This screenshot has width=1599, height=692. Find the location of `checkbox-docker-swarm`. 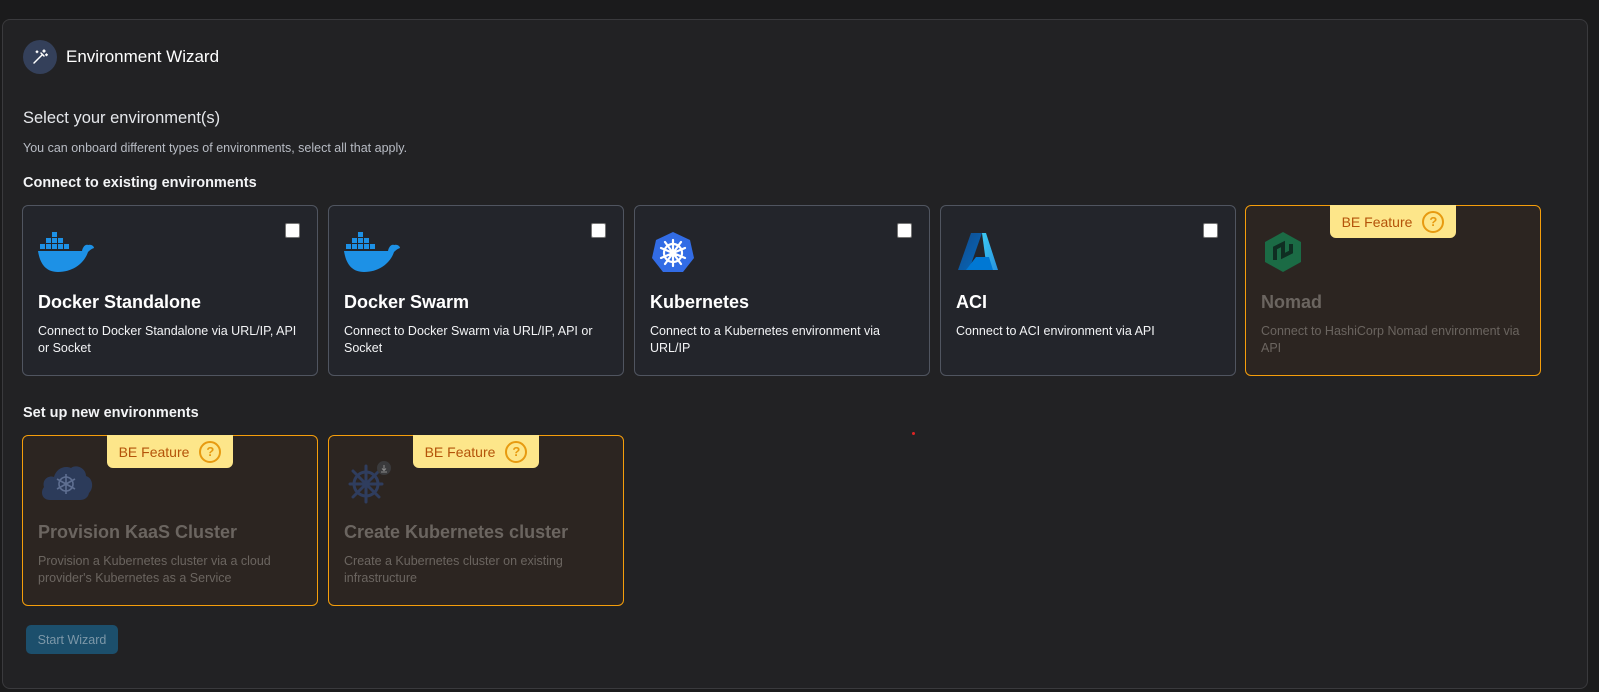

checkbox-docker-swarm is located at coordinates (598, 230).